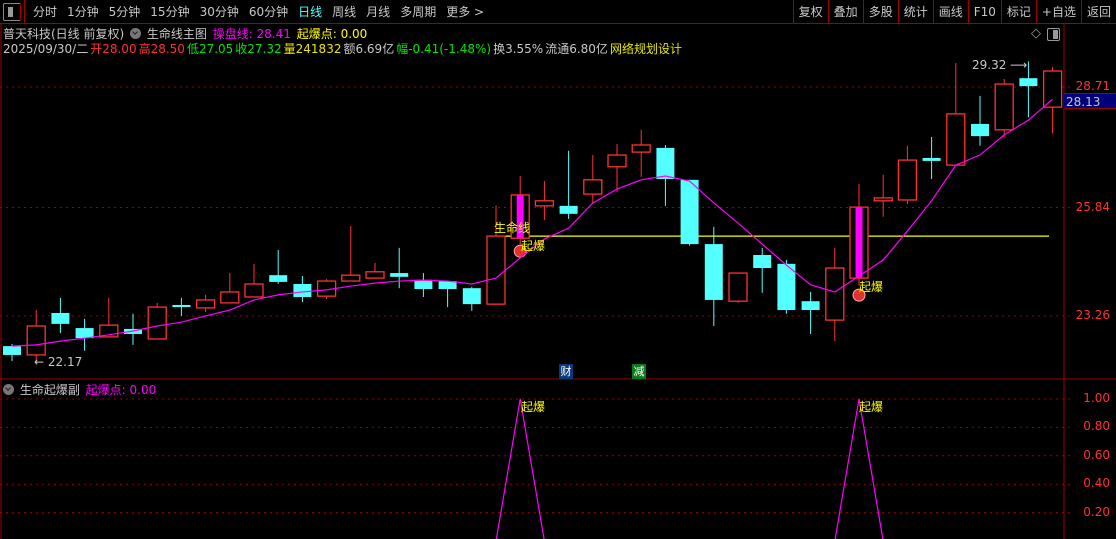 The image size is (1116, 539). Describe the element at coordinates (64, 34) in the screenshot. I see `stock-title: 普天科技(日线 前复权)` at that location.